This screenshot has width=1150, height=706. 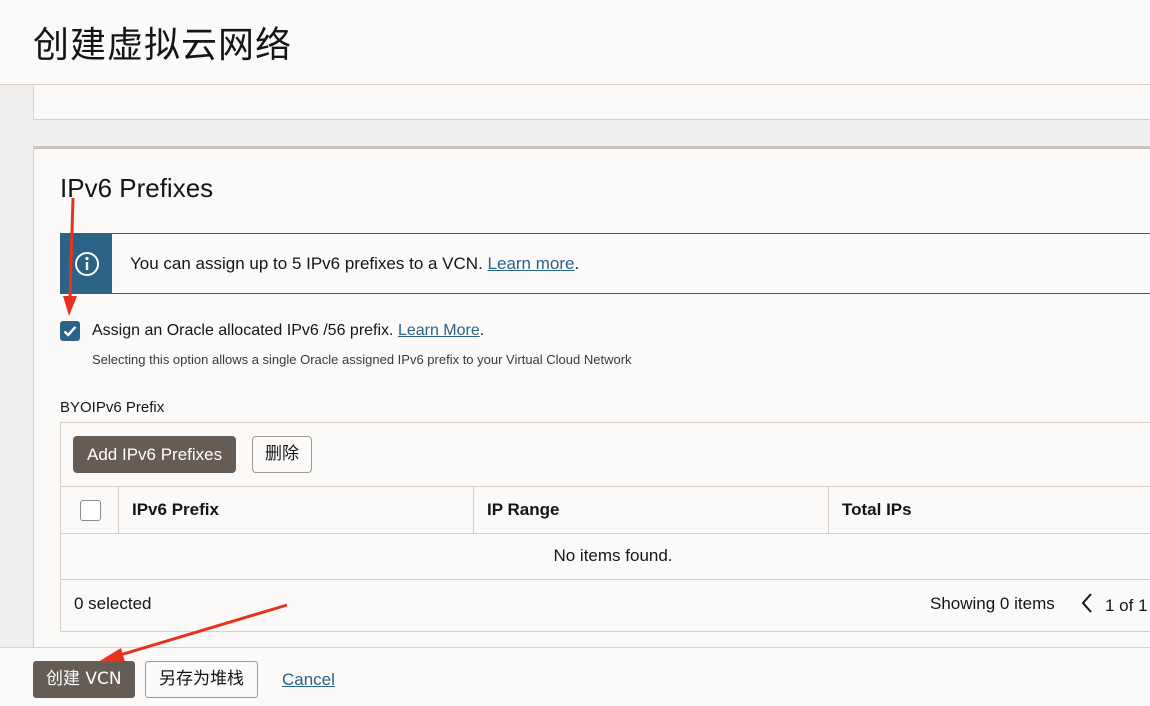 What do you see at coordinates (605, 556) in the screenshot?
I see `empty-state-row: No items found.` at bounding box center [605, 556].